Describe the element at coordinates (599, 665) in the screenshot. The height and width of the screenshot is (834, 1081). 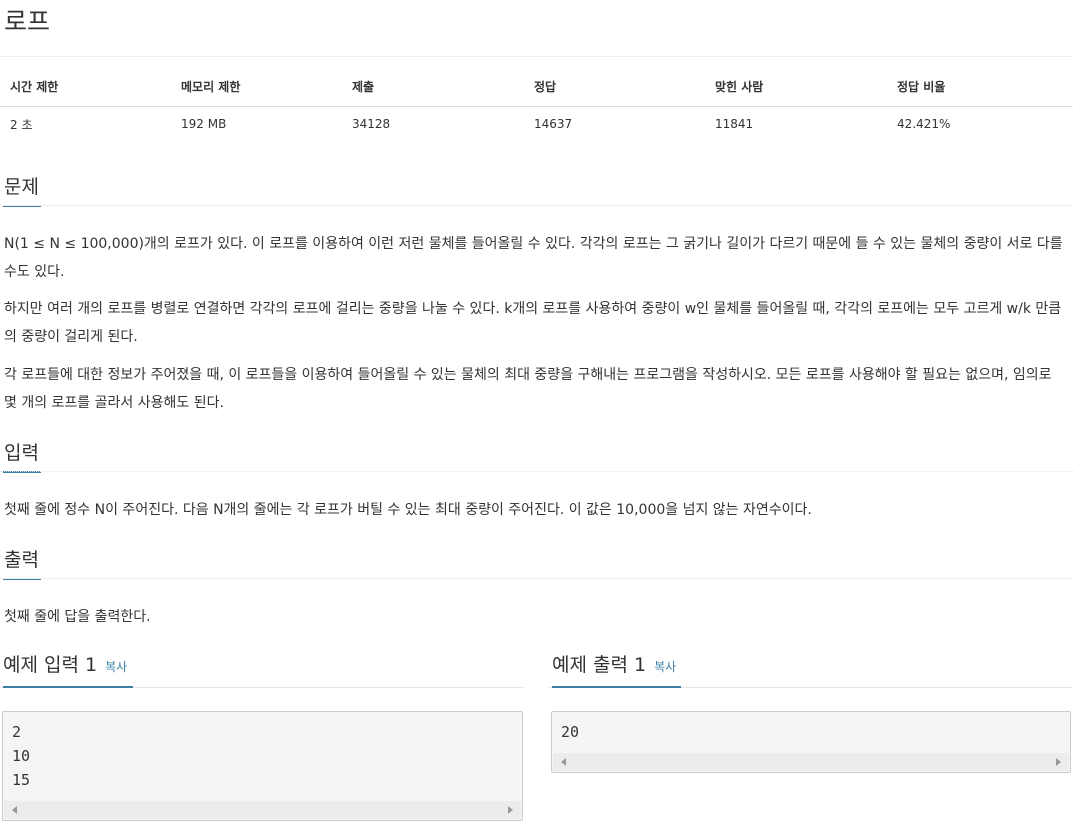
I see `sample-output-title-text: 예제 출력 1` at that location.